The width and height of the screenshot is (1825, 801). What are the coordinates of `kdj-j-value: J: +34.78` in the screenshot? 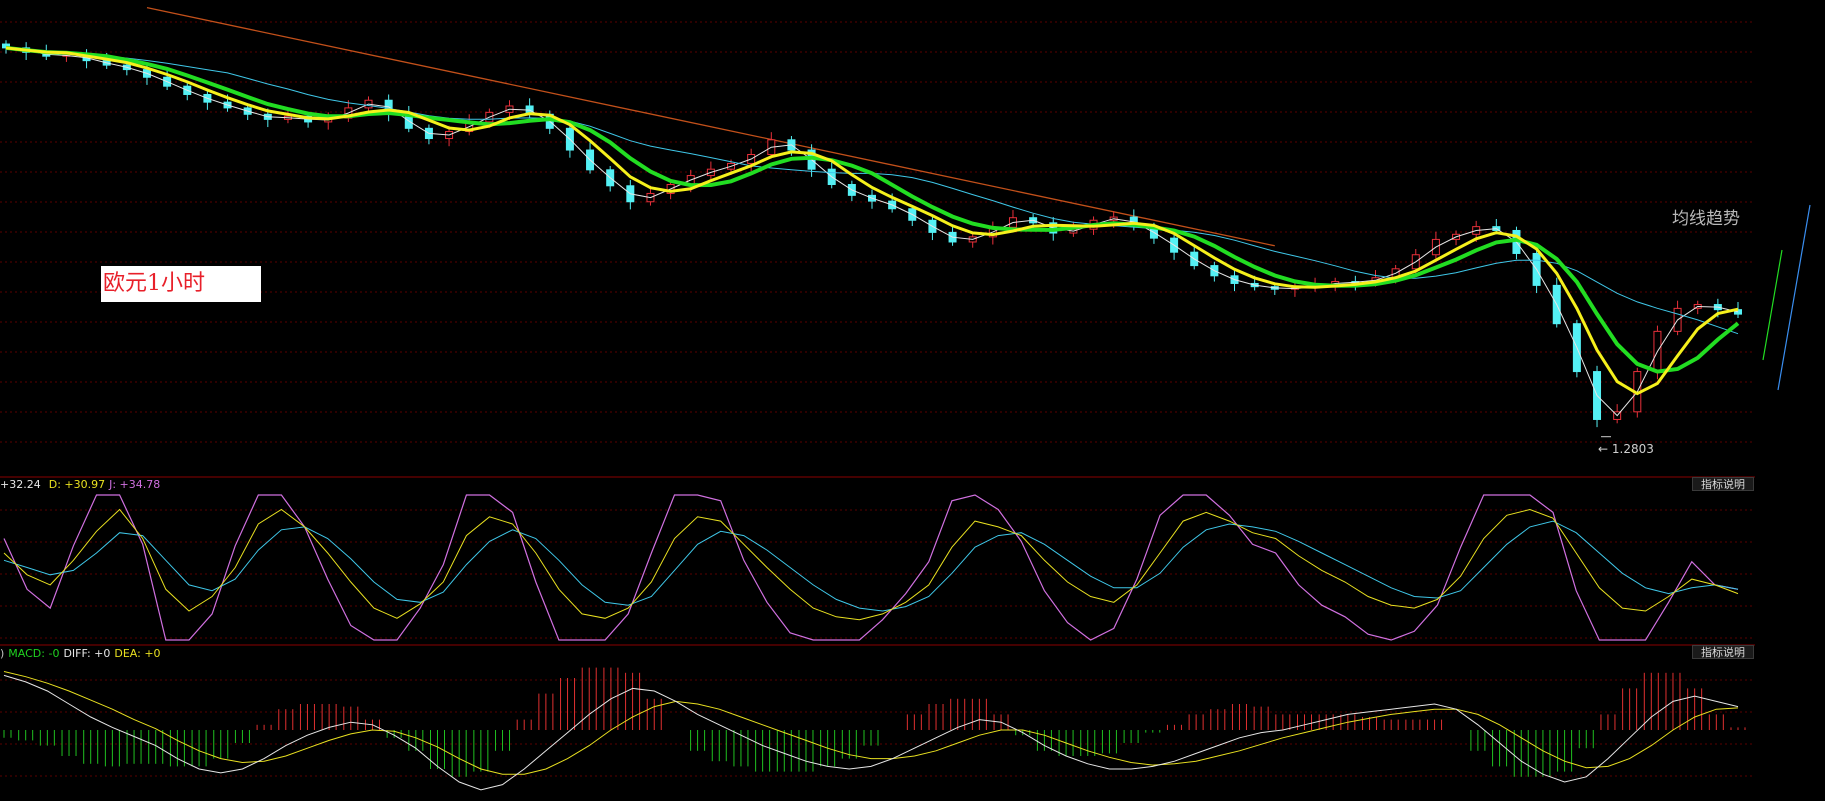 It's located at (135, 484).